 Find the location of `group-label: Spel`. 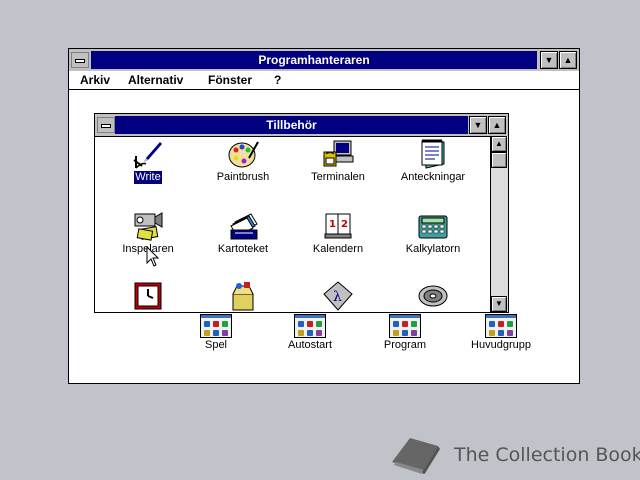

group-label: Spel is located at coordinates (216, 345).